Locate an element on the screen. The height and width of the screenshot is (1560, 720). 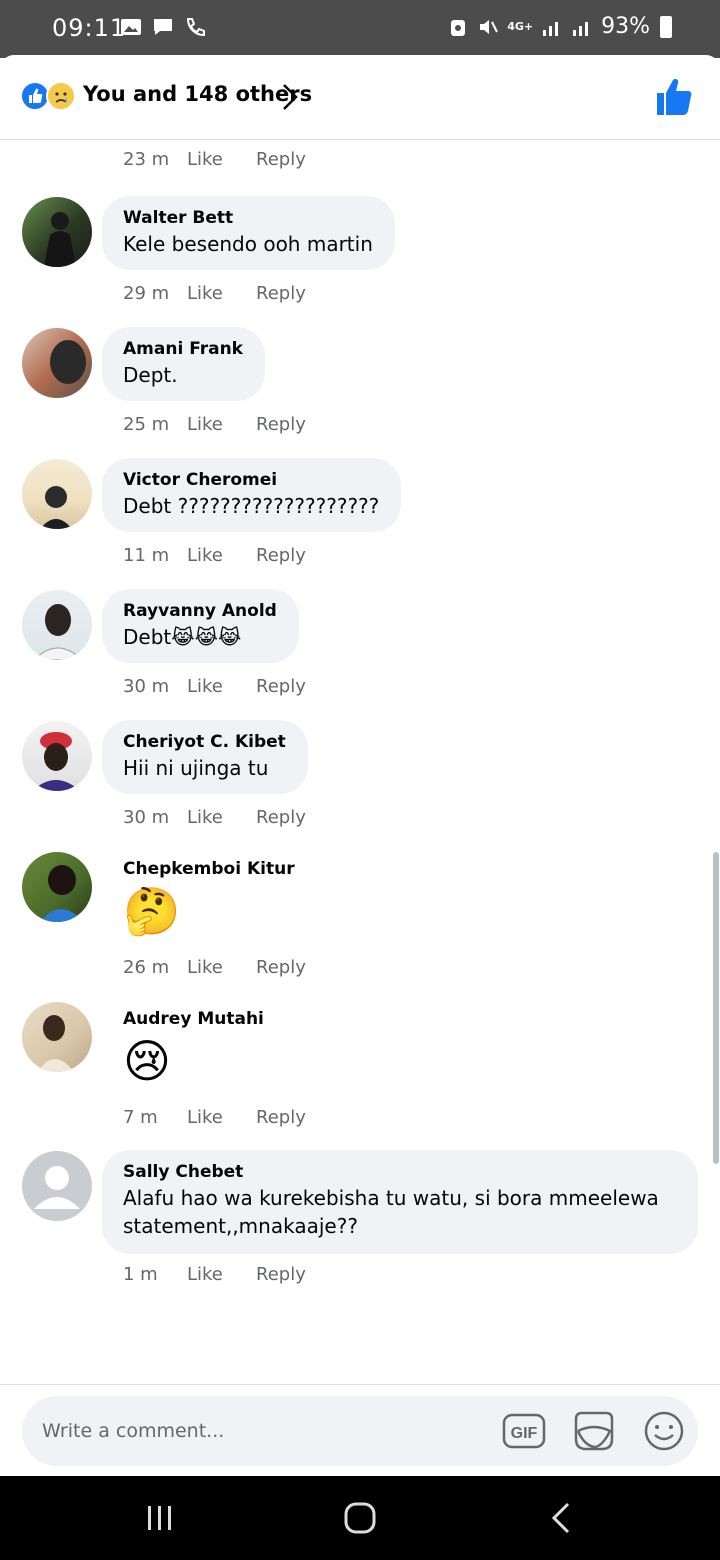
comment-bubble: Cheriyot C. Kibet Hii ni ujinga tu is located at coordinates (205, 757).